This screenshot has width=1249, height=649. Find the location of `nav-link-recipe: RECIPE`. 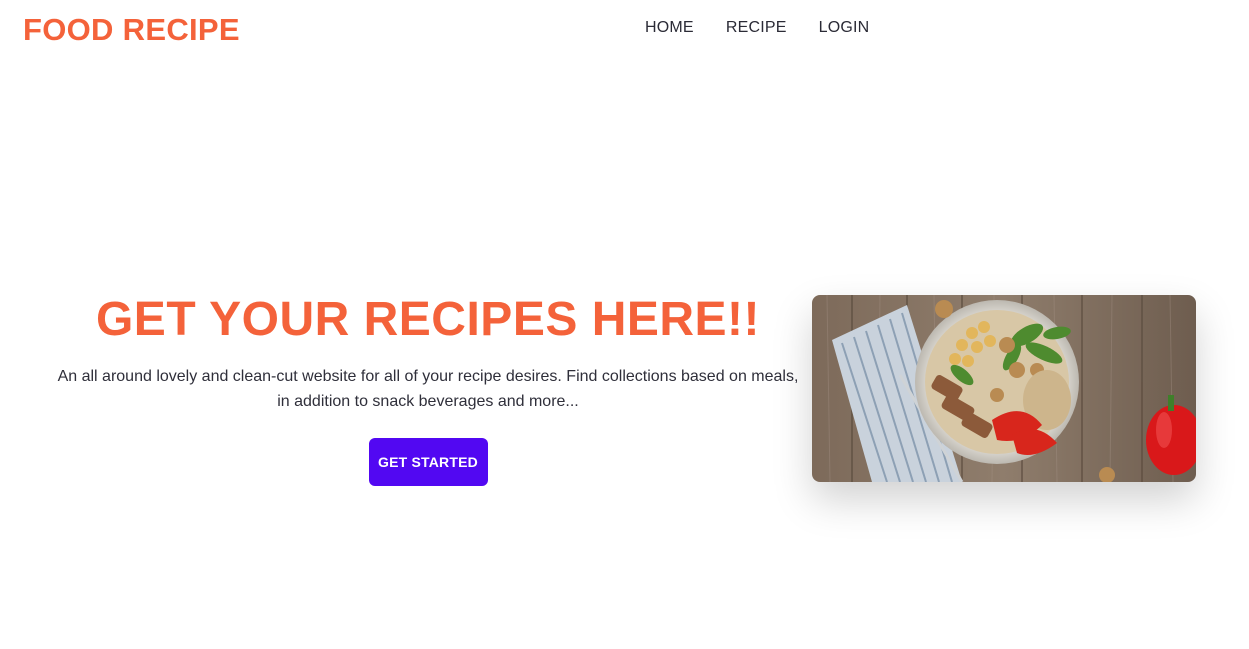

nav-link-recipe: RECIPE is located at coordinates (756, 28).